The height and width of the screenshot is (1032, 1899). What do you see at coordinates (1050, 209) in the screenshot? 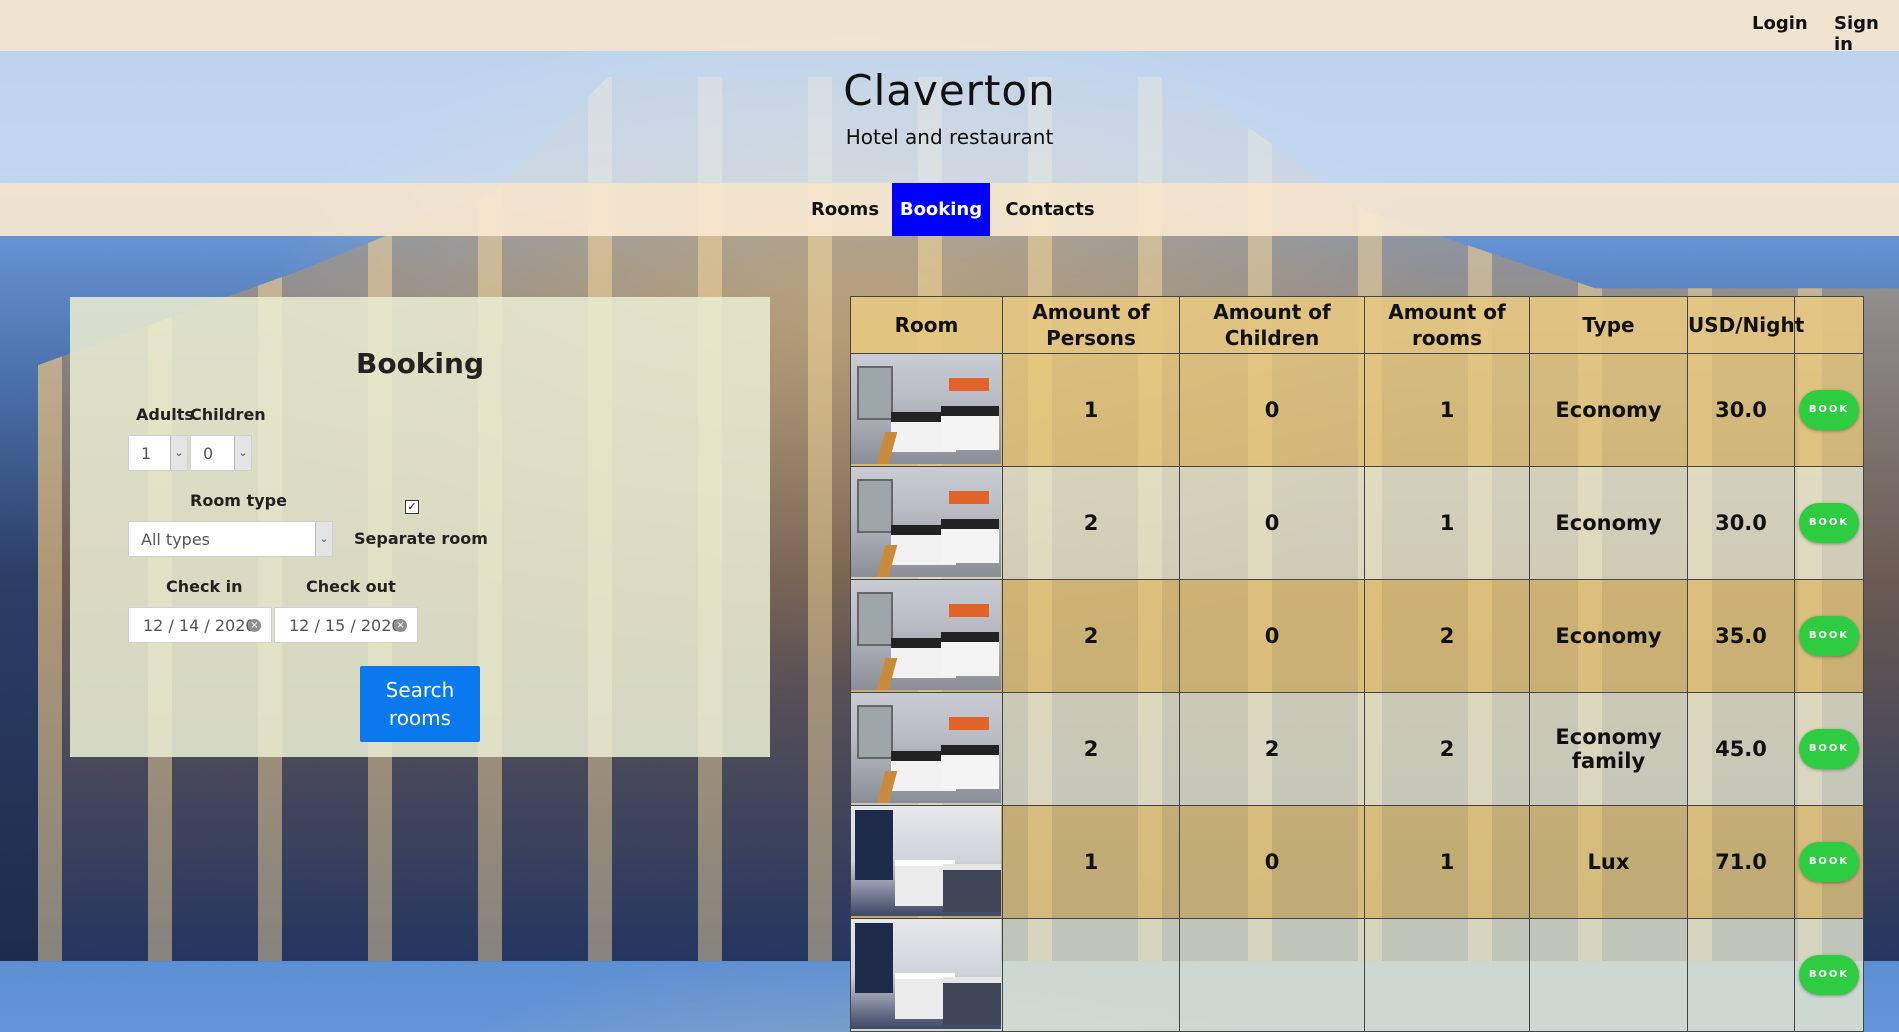
I see `nav-contacts: Contacts` at bounding box center [1050, 209].